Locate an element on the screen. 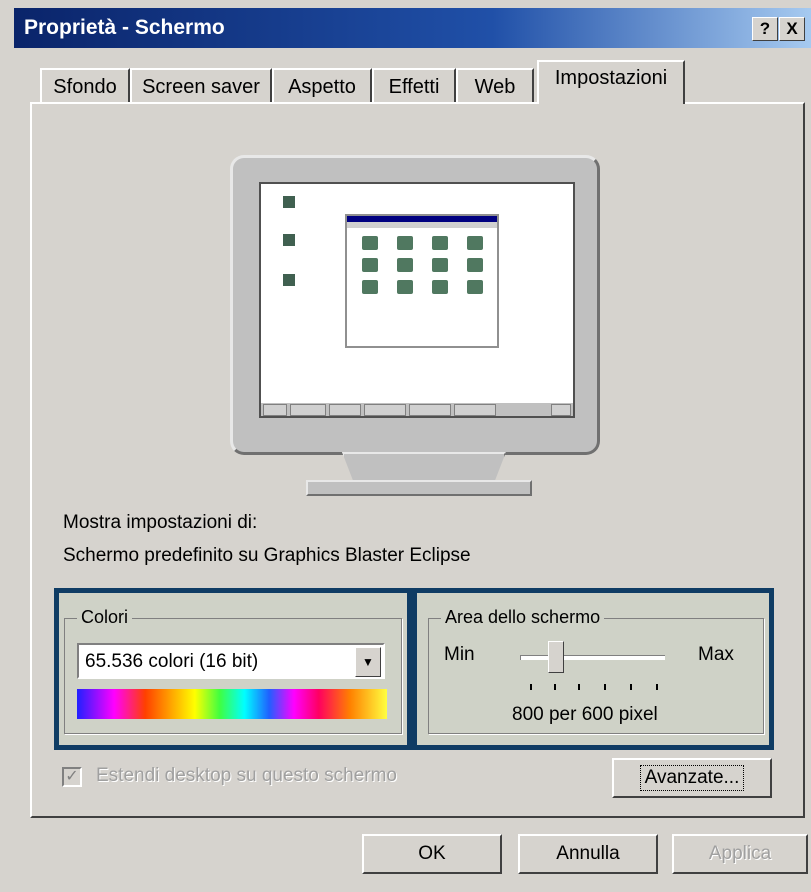 This screenshot has width=811, height=892. color-spectrum is located at coordinates (232, 704).